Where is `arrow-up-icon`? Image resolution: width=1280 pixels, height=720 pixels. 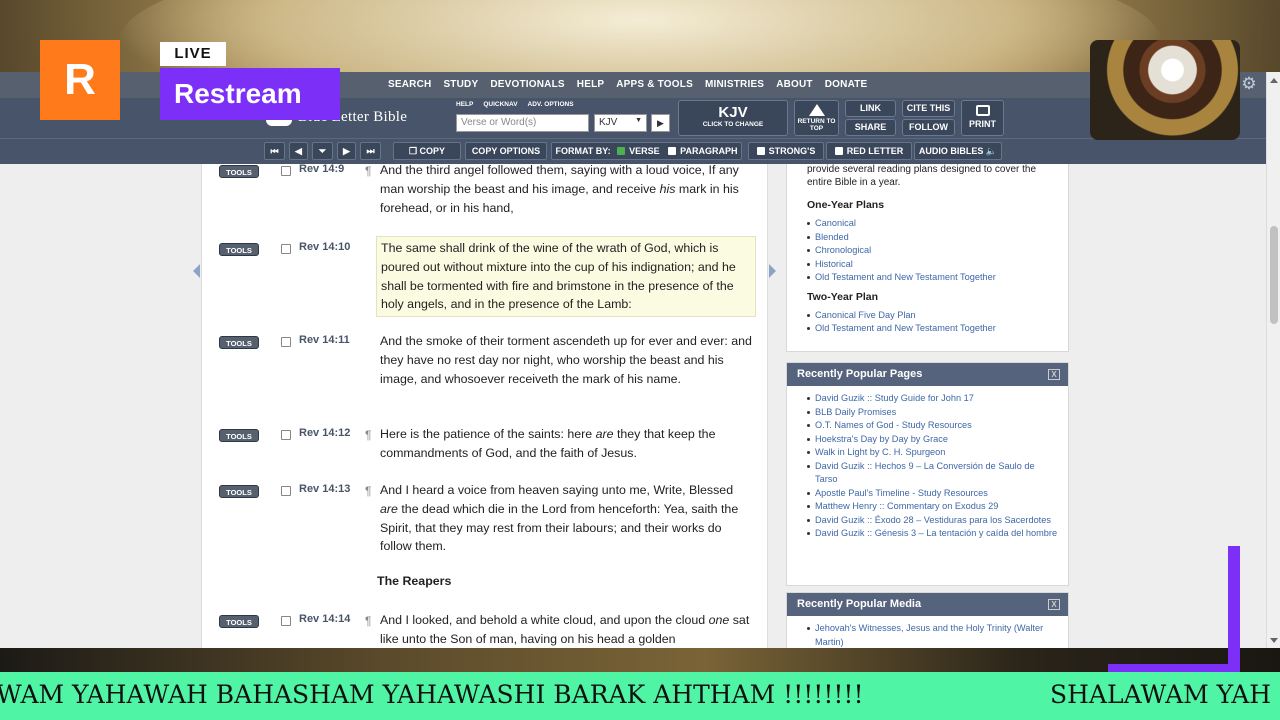
arrow-up-icon is located at coordinates (816, 110).